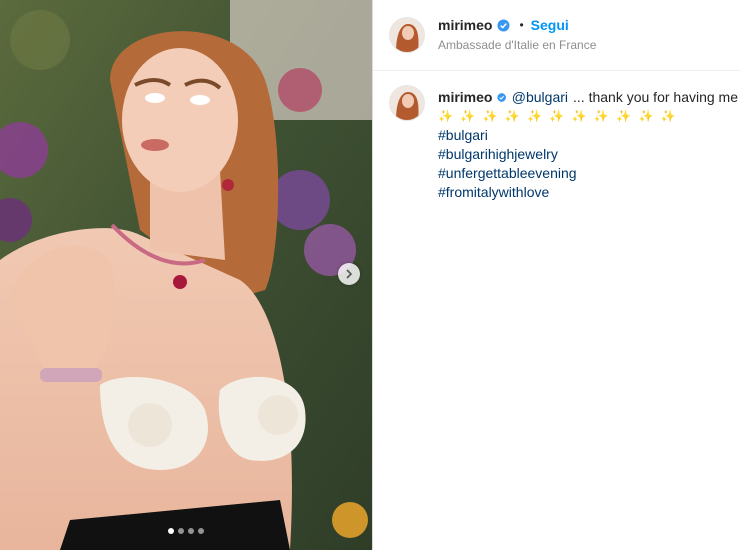  What do you see at coordinates (588, 173) in the screenshot?
I see `hashtag-link: #unfergettableevening` at bounding box center [588, 173].